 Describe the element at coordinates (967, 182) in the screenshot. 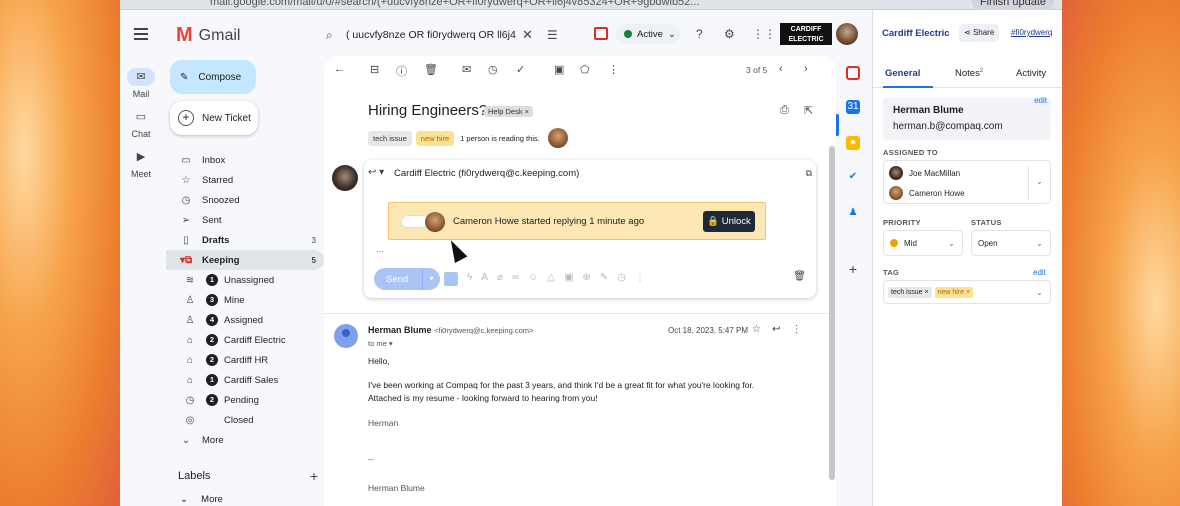

I see `assignee-selector: Joe MacMillan Cameron Howe ⌄` at that location.